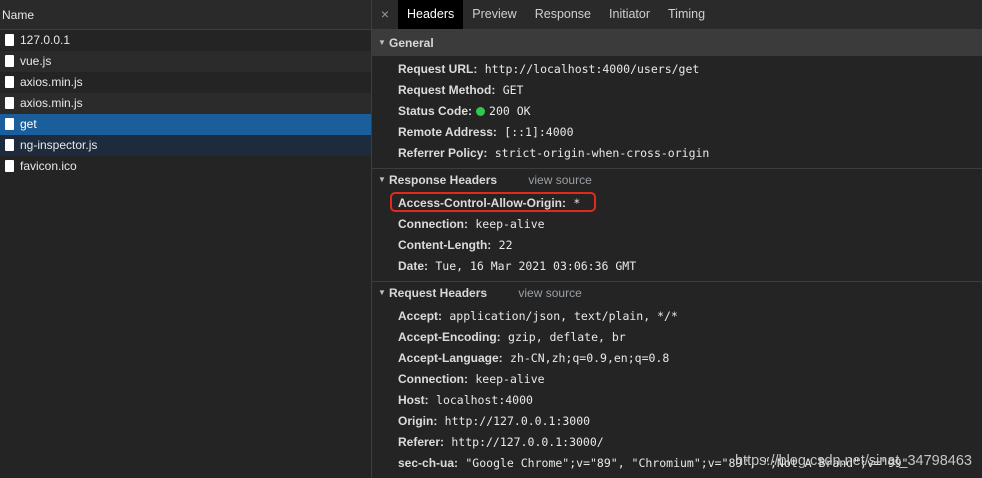 The width and height of the screenshot is (982, 478). I want to click on header-key: Referer:, so click(421, 442).